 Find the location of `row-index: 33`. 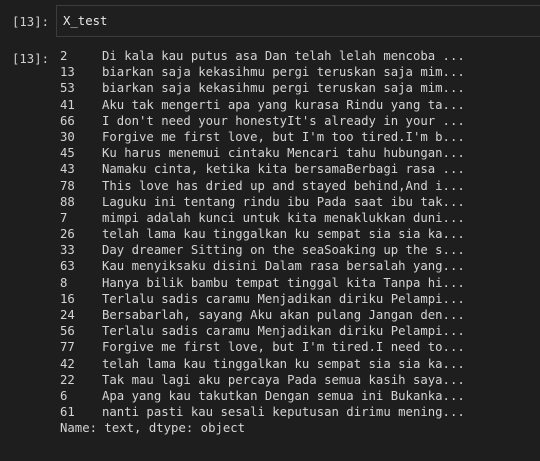

row-index: 33 is located at coordinates (67, 250).